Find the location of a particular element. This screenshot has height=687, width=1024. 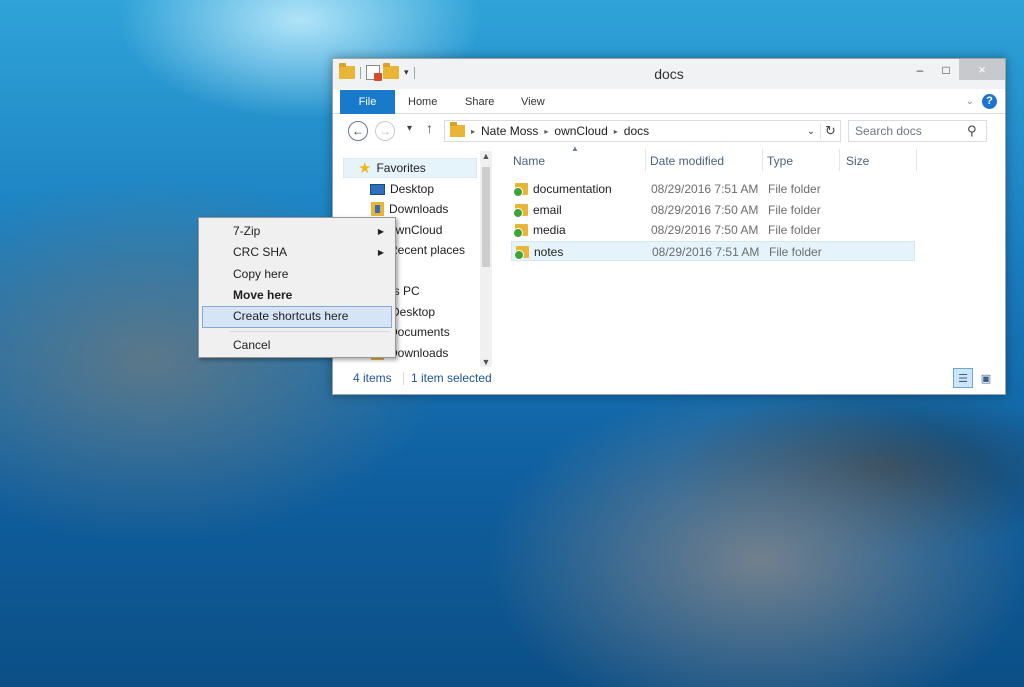

help-icon: ? is located at coordinates (989, 101).